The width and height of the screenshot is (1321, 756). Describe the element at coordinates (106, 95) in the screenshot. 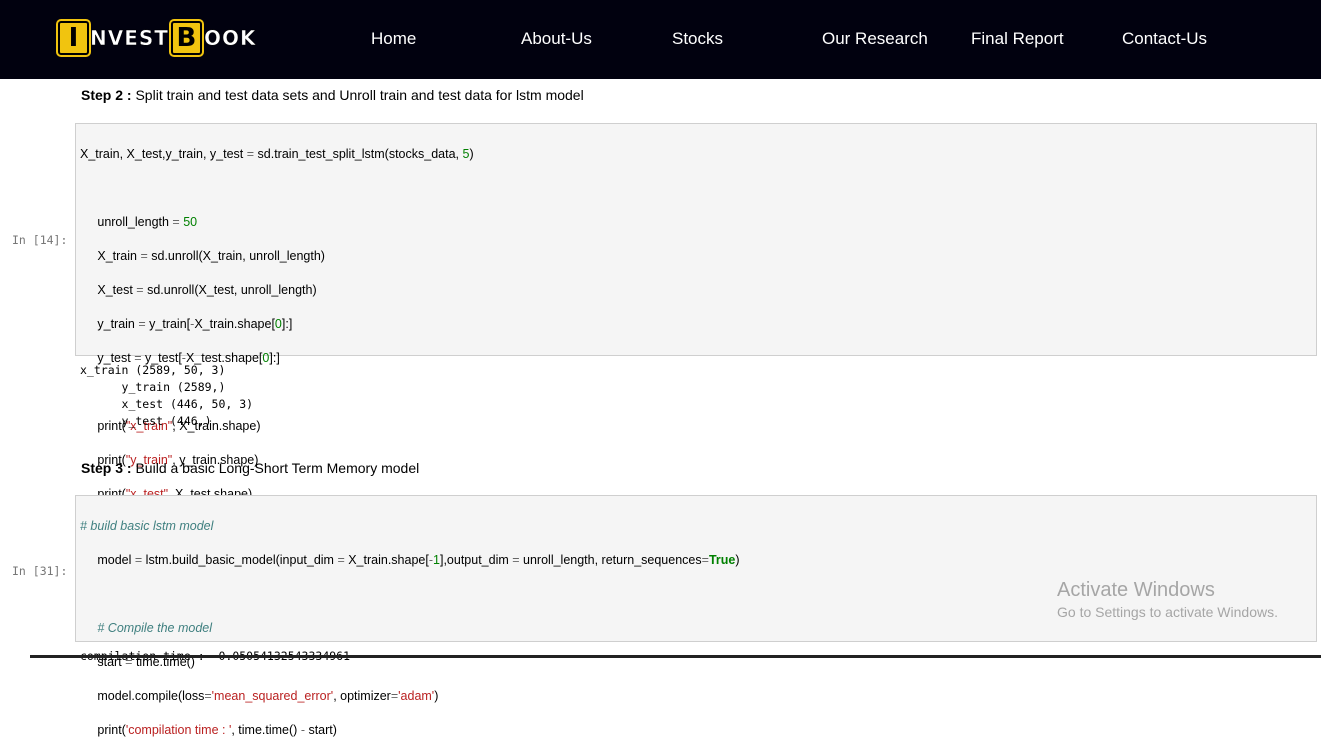

I see `step-2-label: Step 2 :` at that location.